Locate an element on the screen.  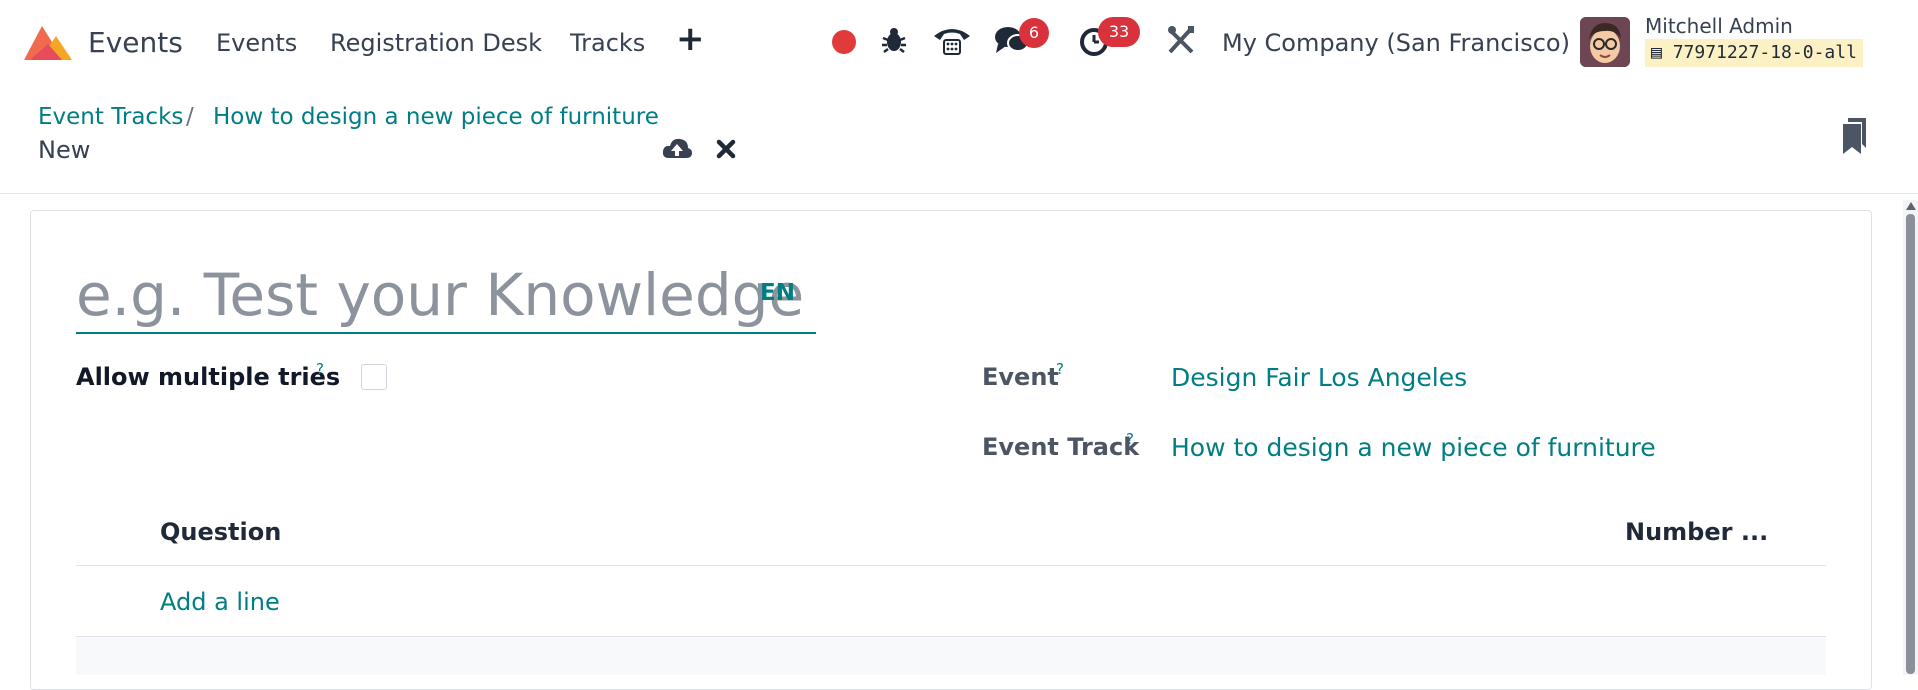
allow-multiple-tries-checkbox is located at coordinates (374, 377).